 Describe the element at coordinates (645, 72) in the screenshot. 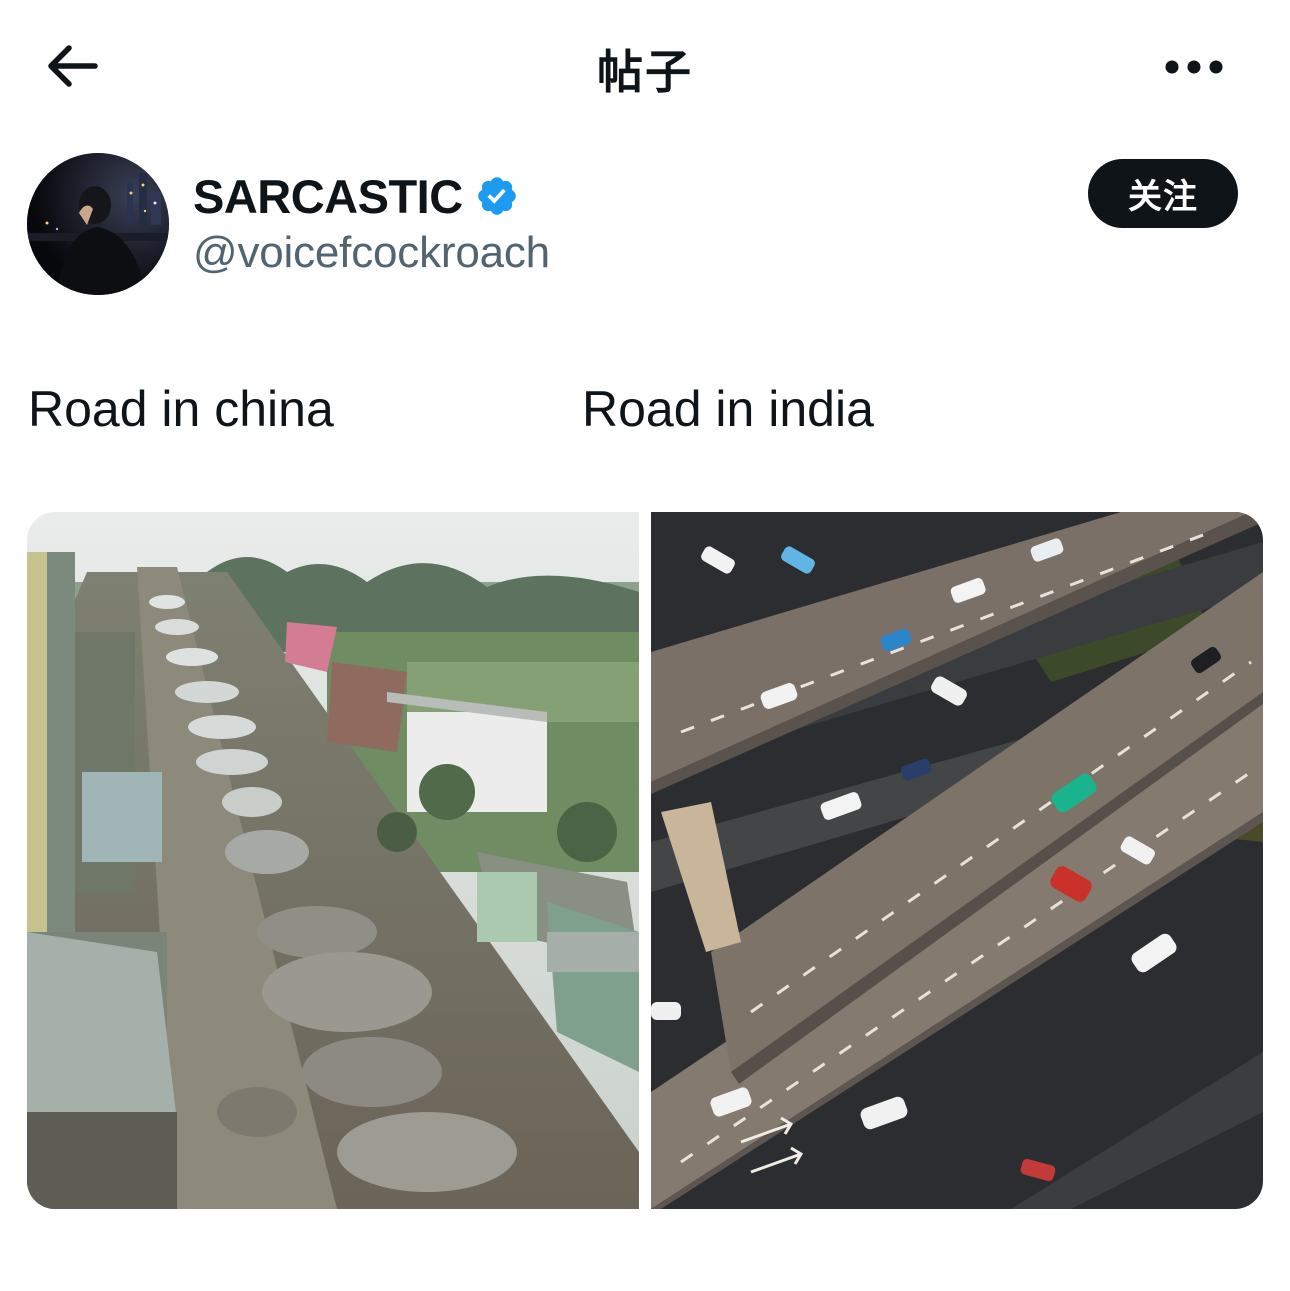

I see `page-title: 帖子` at that location.